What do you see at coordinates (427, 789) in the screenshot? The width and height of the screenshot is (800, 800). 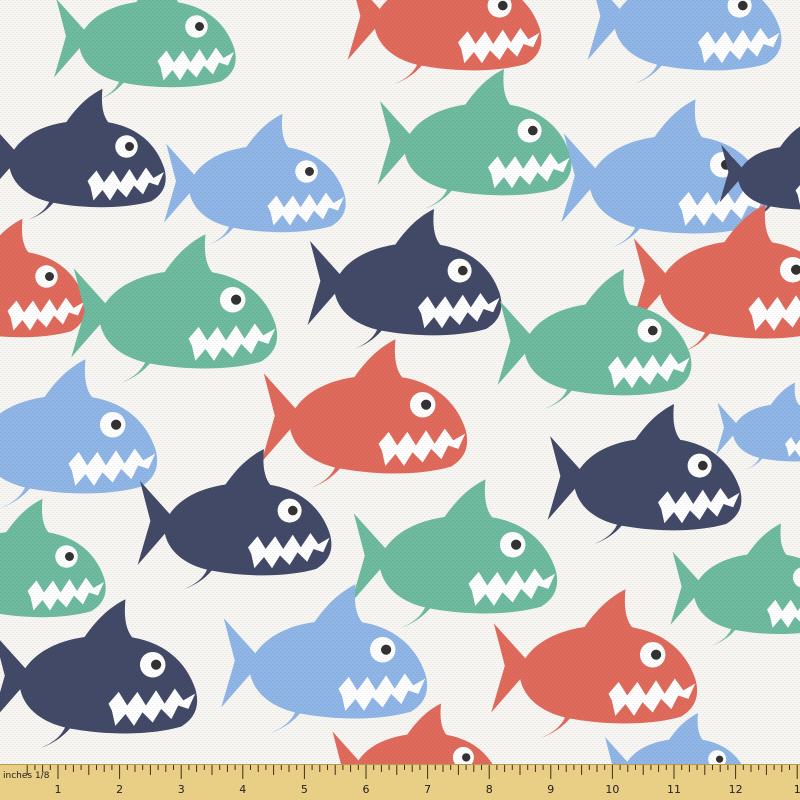 I see `ruler-number: 7` at bounding box center [427, 789].